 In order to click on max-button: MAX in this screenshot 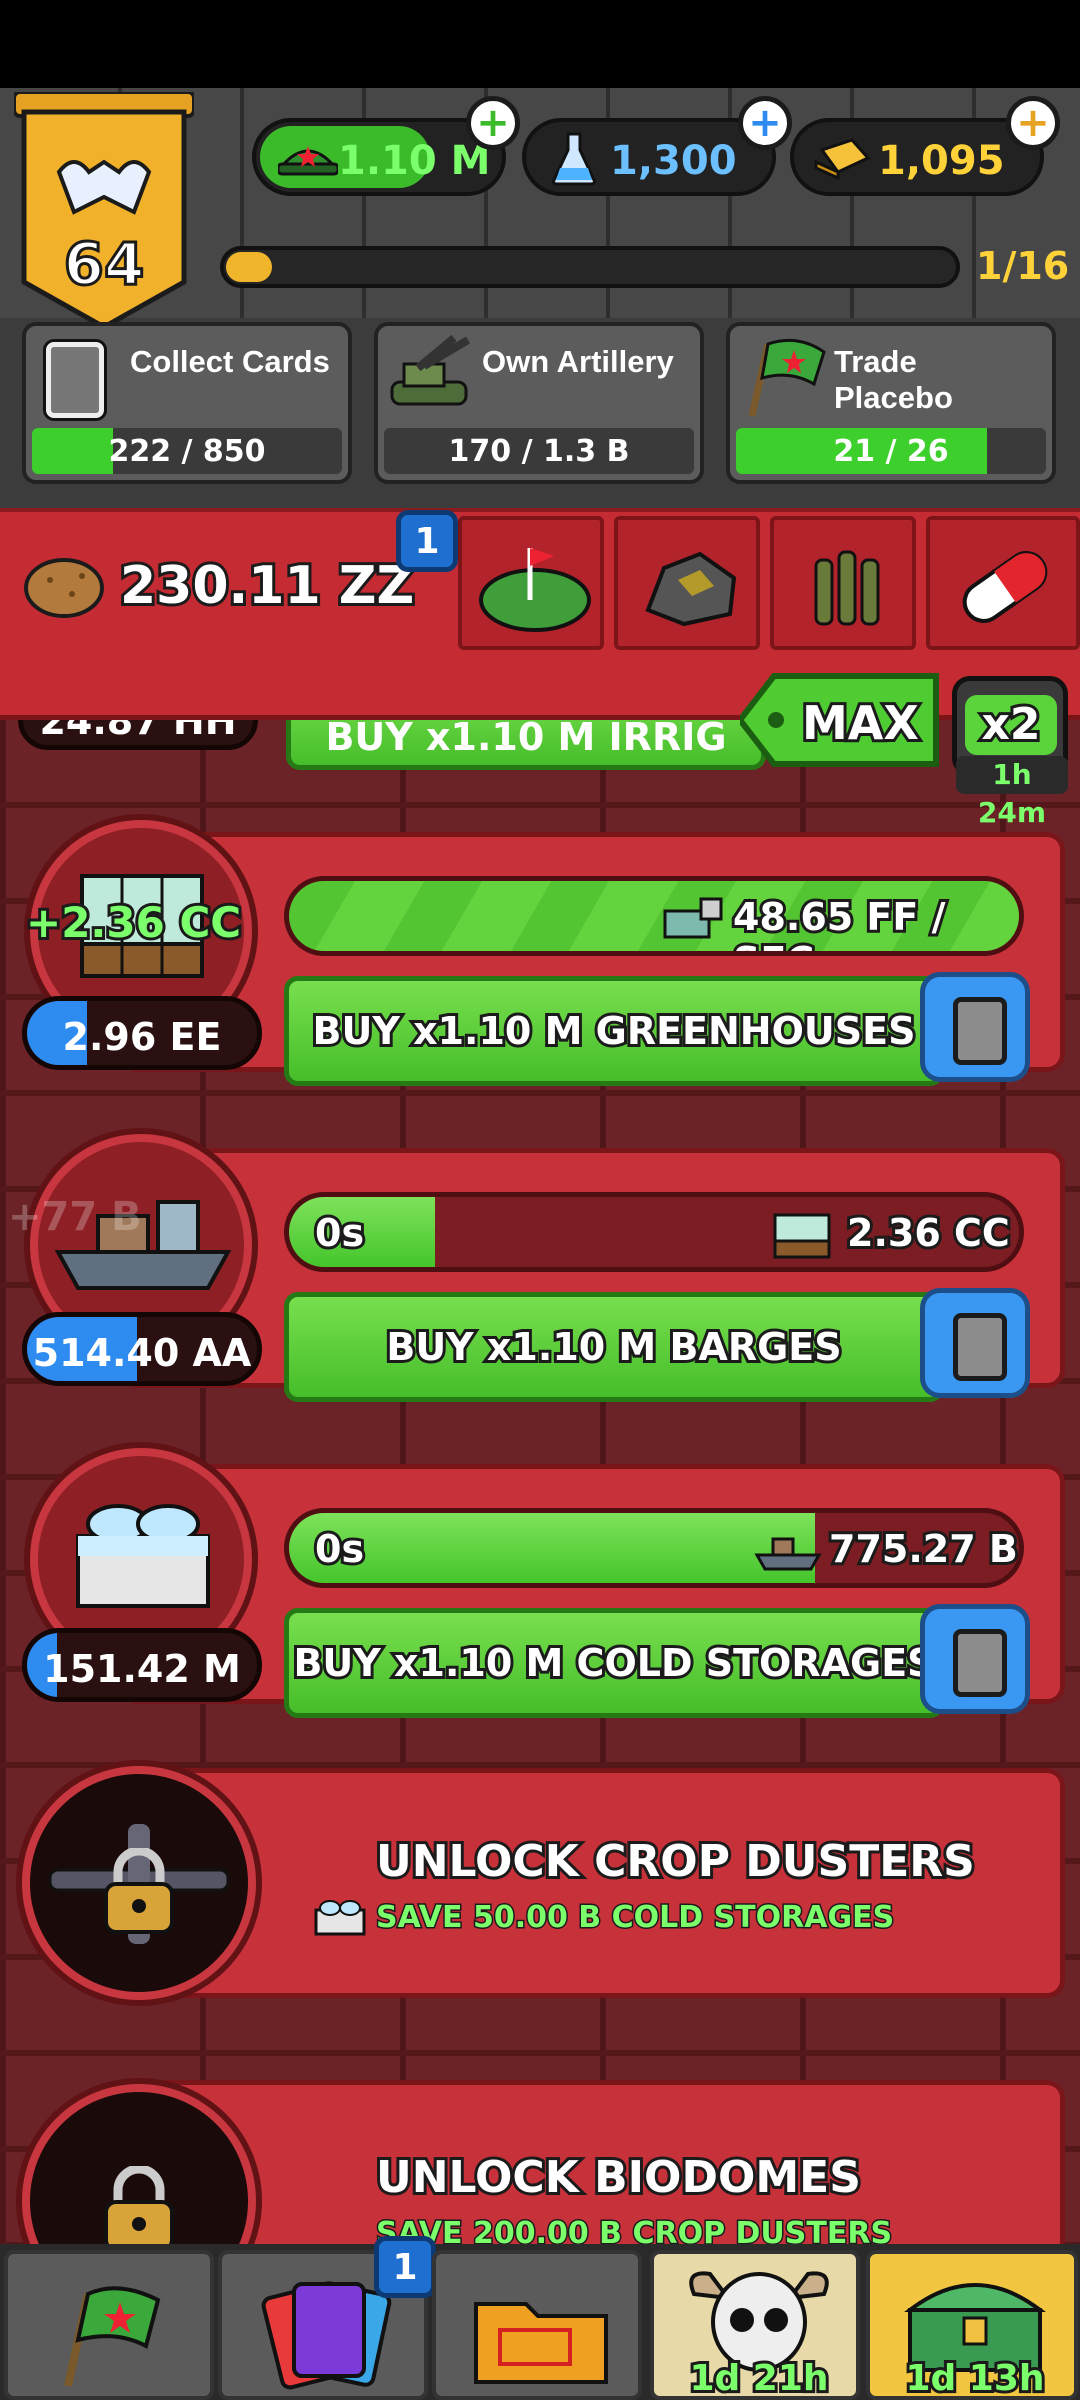, I will do `click(838, 720)`.